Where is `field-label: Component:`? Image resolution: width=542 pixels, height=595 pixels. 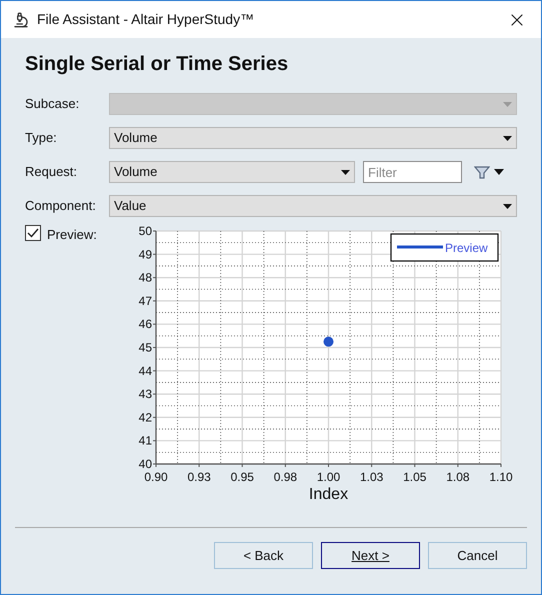
field-label: Component: is located at coordinates (61, 206).